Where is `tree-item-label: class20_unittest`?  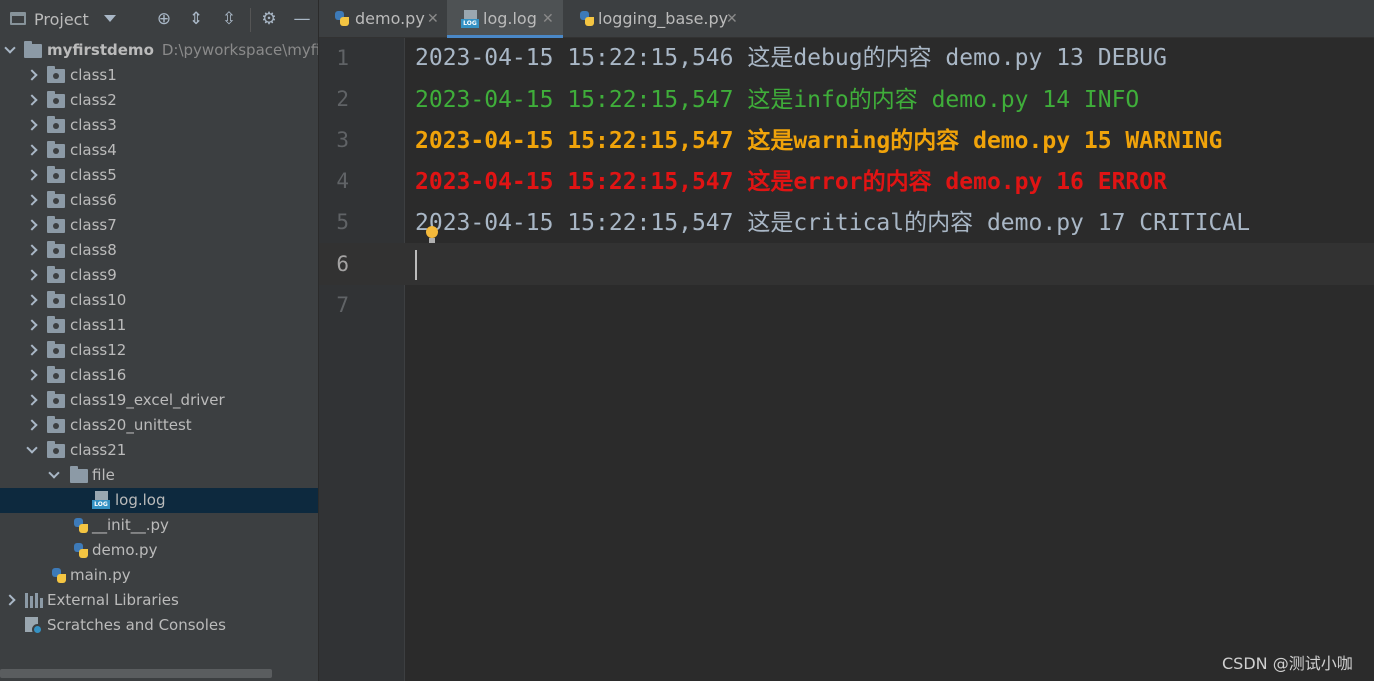
tree-item-label: class20_unittest is located at coordinates (131, 425).